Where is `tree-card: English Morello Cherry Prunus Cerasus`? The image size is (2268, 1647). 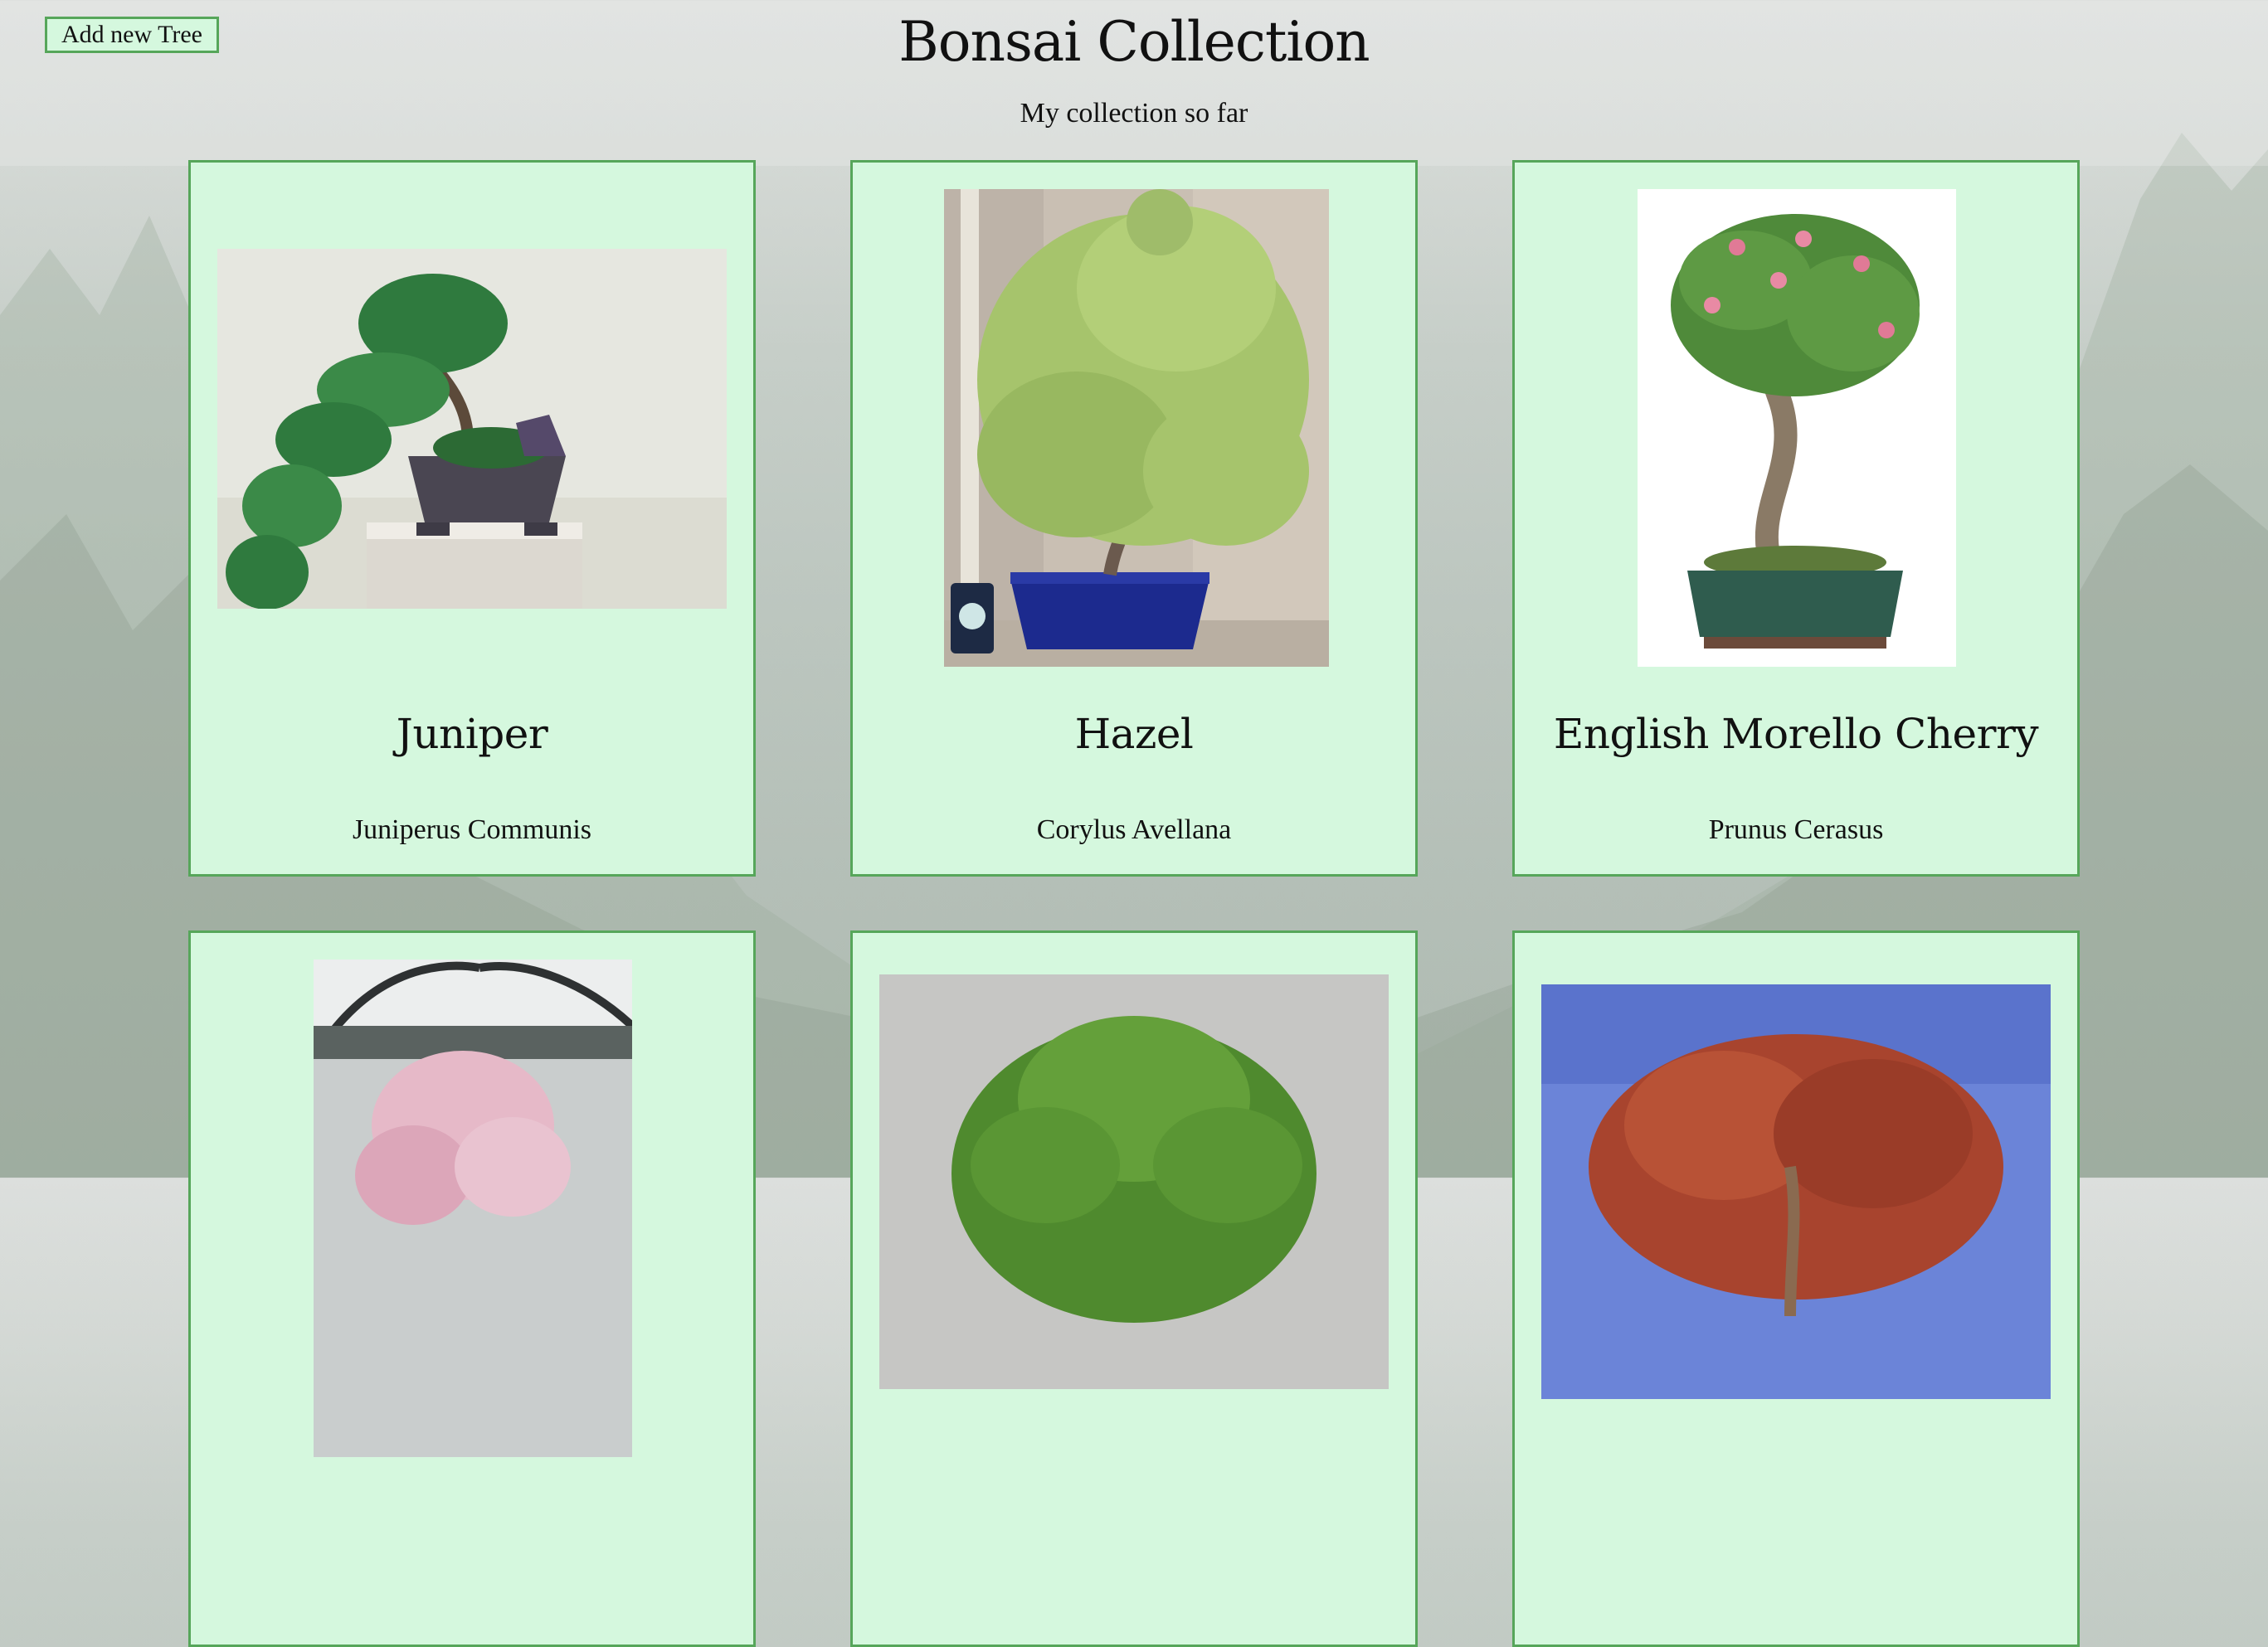 tree-card: English Morello Cherry Prunus Cerasus is located at coordinates (1796, 519).